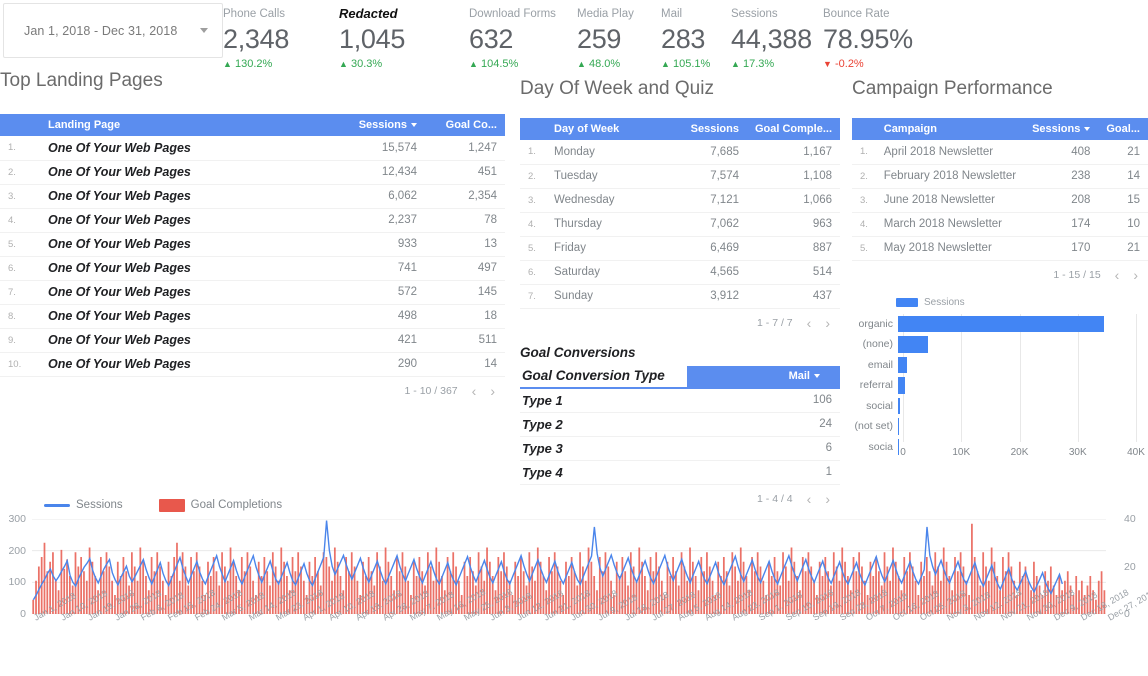 The height and width of the screenshot is (676, 1148). I want to click on table-row: 5. Friday 6,469 887, so click(680, 248).